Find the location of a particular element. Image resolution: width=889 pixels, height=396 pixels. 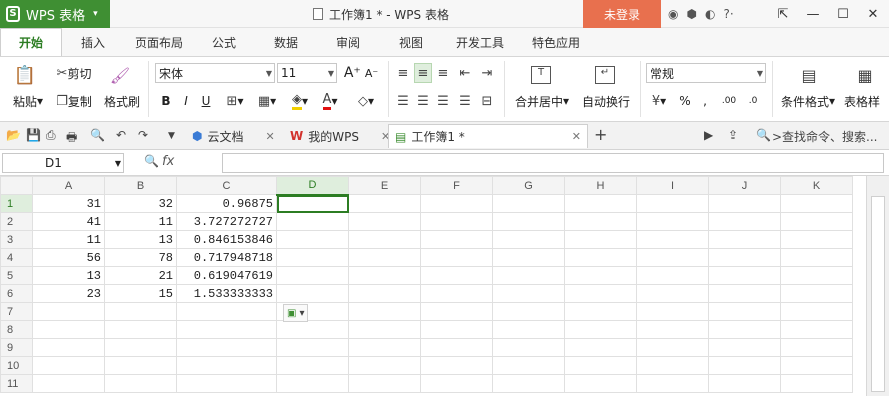

restore-icon: ⇱ is located at coordinates (783, 14).